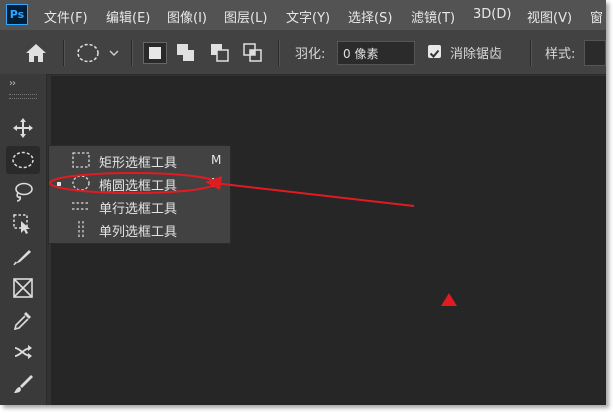 The width and height of the screenshot is (613, 413). Describe the element at coordinates (81, 162) in the screenshot. I see `rectangular-marquee-icon` at that location.